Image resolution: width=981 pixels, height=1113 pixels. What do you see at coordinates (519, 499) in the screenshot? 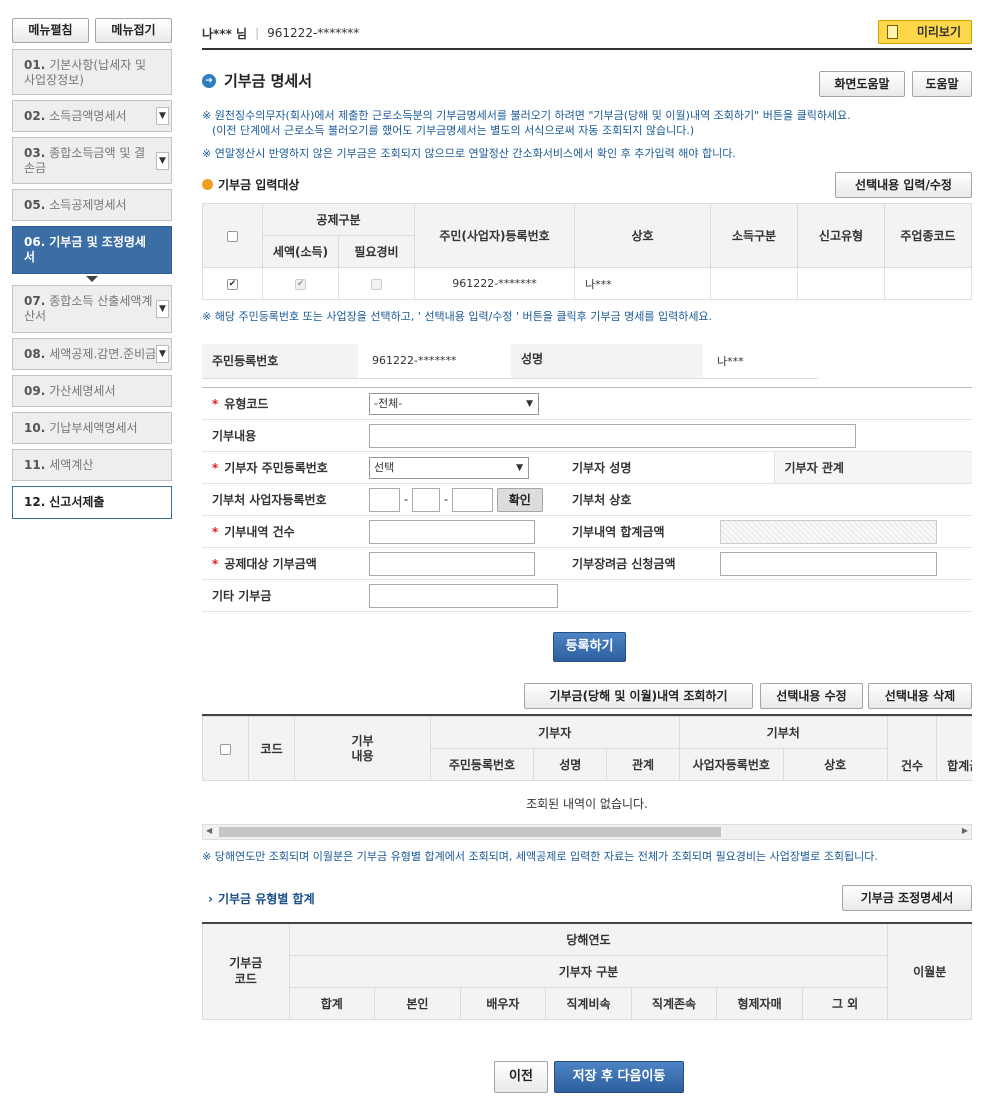
I see `confirm-button: 확인` at bounding box center [519, 499].